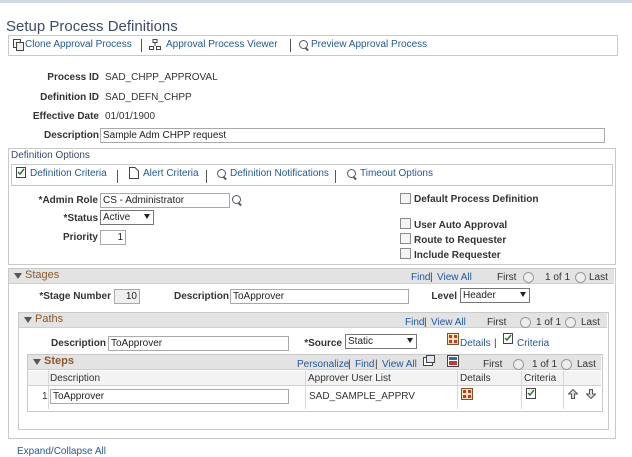  Describe the element at coordinates (323, 343) in the screenshot. I see `source-label: *Source` at that location.